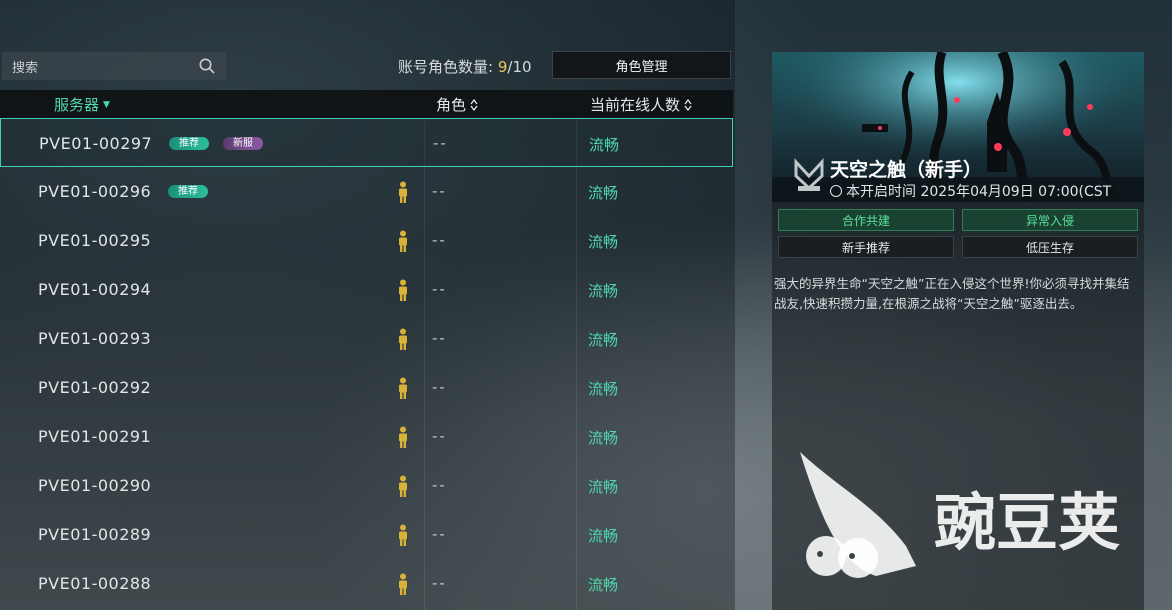  What do you see at coordinates (522, 67) in the screenshot?
I see `role-count-max: 10` at bounding box center [522, 67].